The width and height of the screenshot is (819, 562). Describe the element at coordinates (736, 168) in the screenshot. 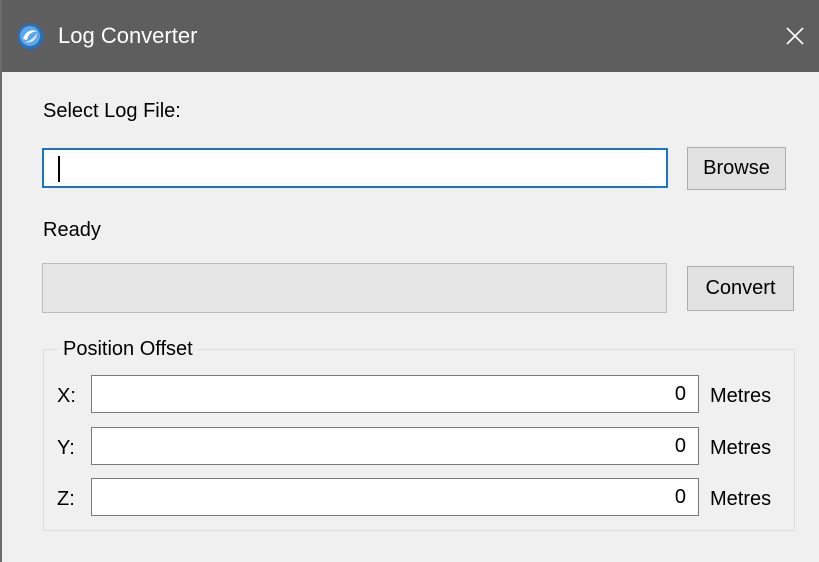

I see `browse-button: Browse` at that location.